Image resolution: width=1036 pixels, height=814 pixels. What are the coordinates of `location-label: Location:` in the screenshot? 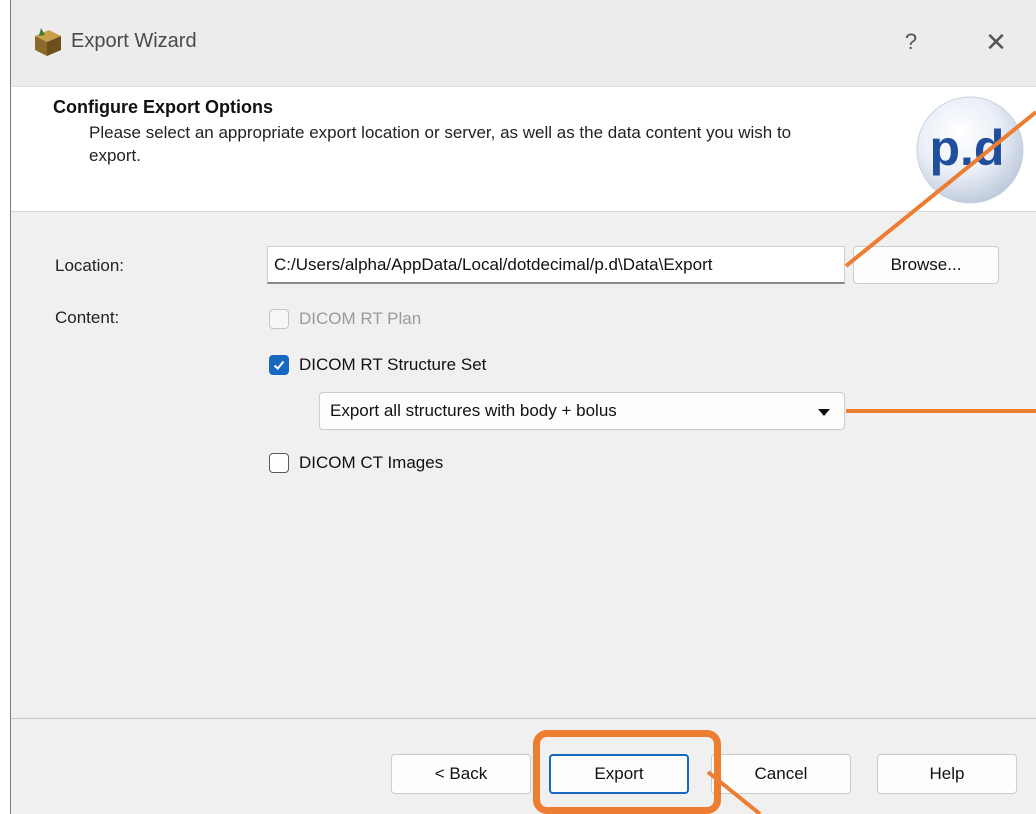 It's located at (89, 265).